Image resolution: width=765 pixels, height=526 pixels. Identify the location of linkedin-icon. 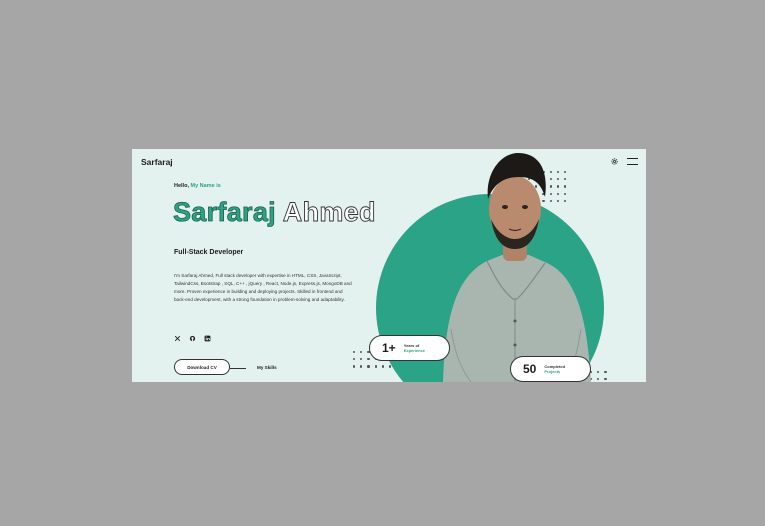
(207, 338).